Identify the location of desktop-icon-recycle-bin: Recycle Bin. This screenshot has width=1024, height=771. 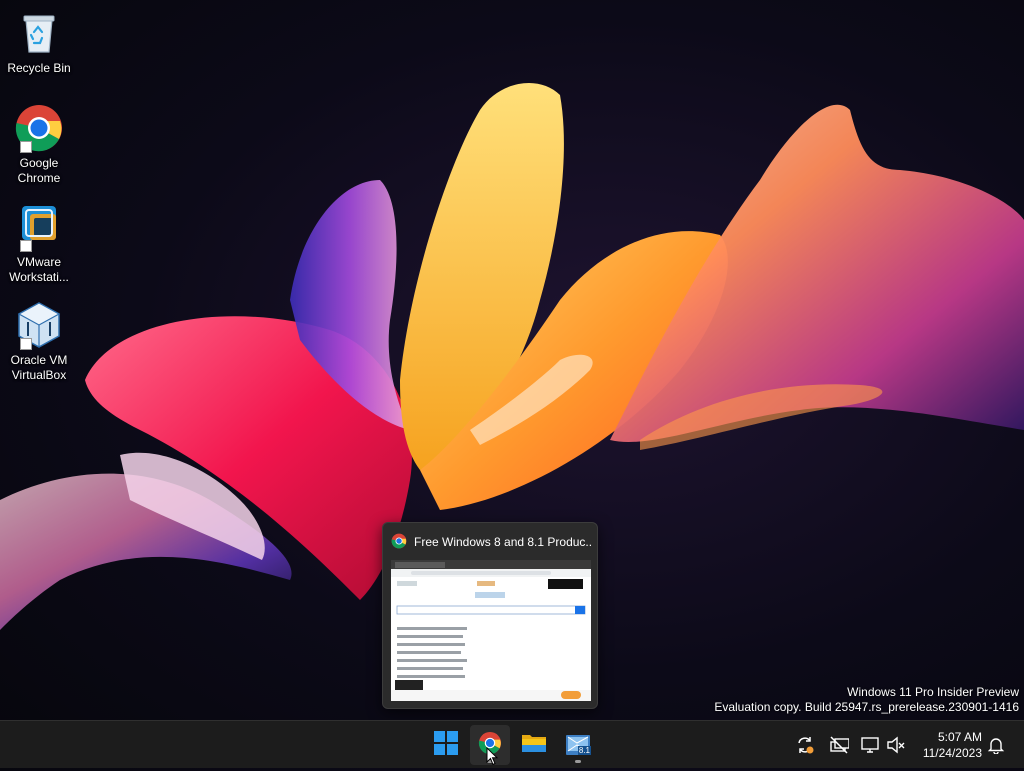
(39, 42).